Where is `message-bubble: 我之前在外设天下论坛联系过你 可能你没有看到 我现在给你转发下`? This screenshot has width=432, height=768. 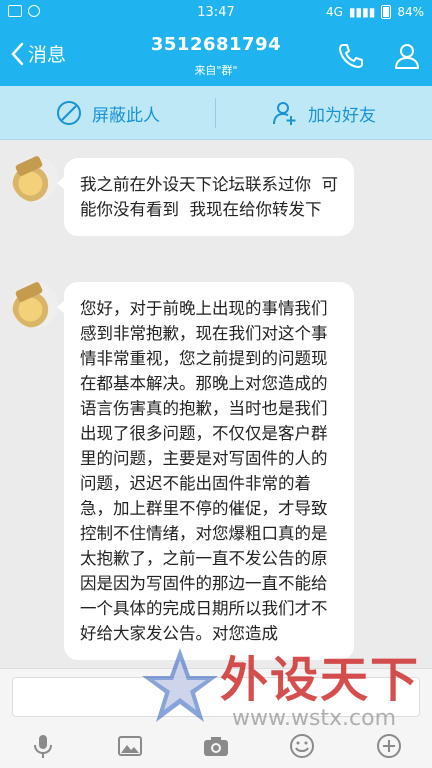 message-bubble: 我之前在外设天下论坛联系过你 可能你没有看到 我现在给你转发下 is located at coordinates (205, 197).